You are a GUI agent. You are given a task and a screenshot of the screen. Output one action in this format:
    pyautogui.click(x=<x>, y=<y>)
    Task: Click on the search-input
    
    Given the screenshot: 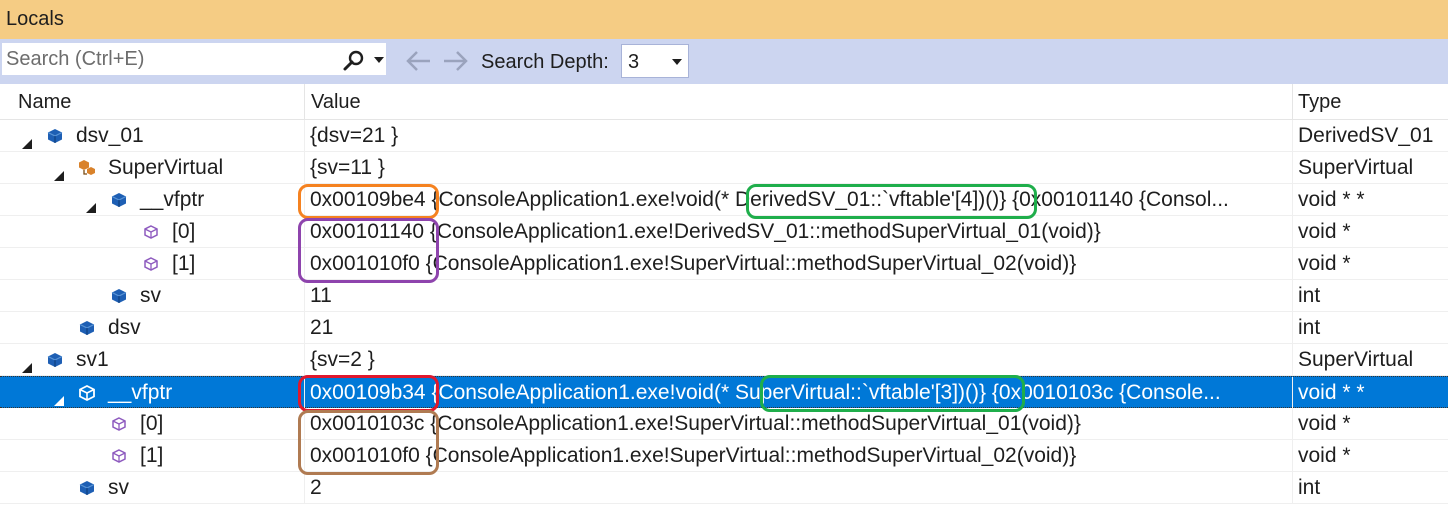 What is the action you would take?
    pyautogui.click(x=166, y=59)
    